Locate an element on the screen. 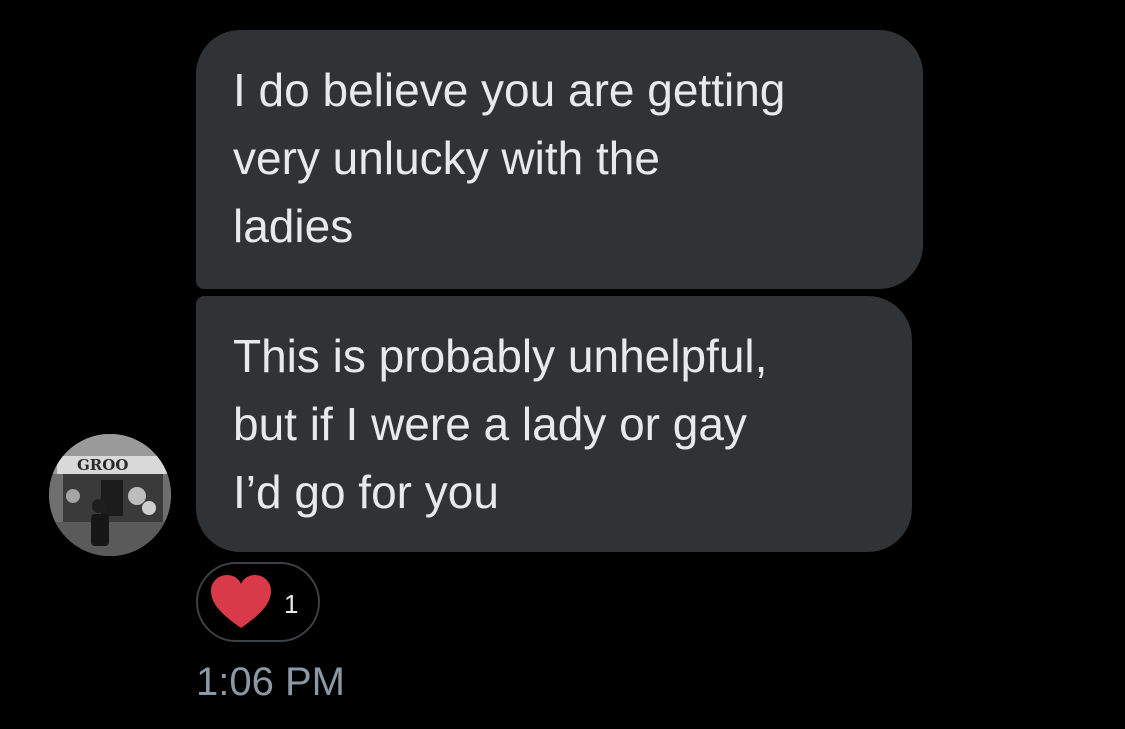 This screenshot has height=729, width=1125. sender-avatar: GROO is located at coordinates (110, 495).